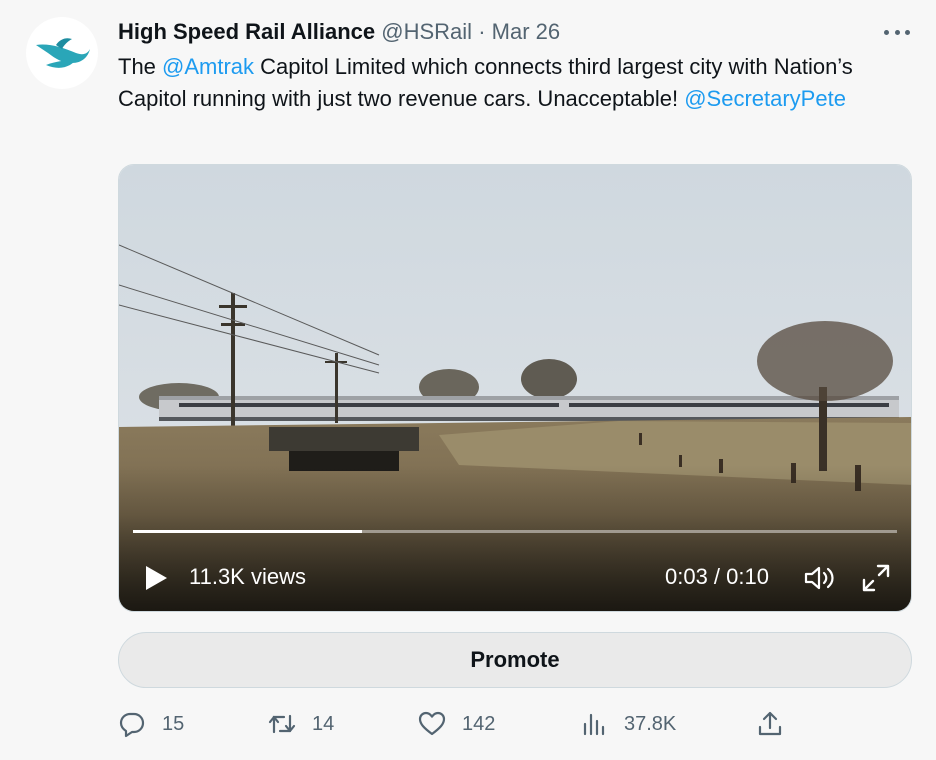 The height and width of the screenshot is (760, 936). Describe the element at coordinates (515, 531) in the screenshot. I see `video-progress-bar` at that location.